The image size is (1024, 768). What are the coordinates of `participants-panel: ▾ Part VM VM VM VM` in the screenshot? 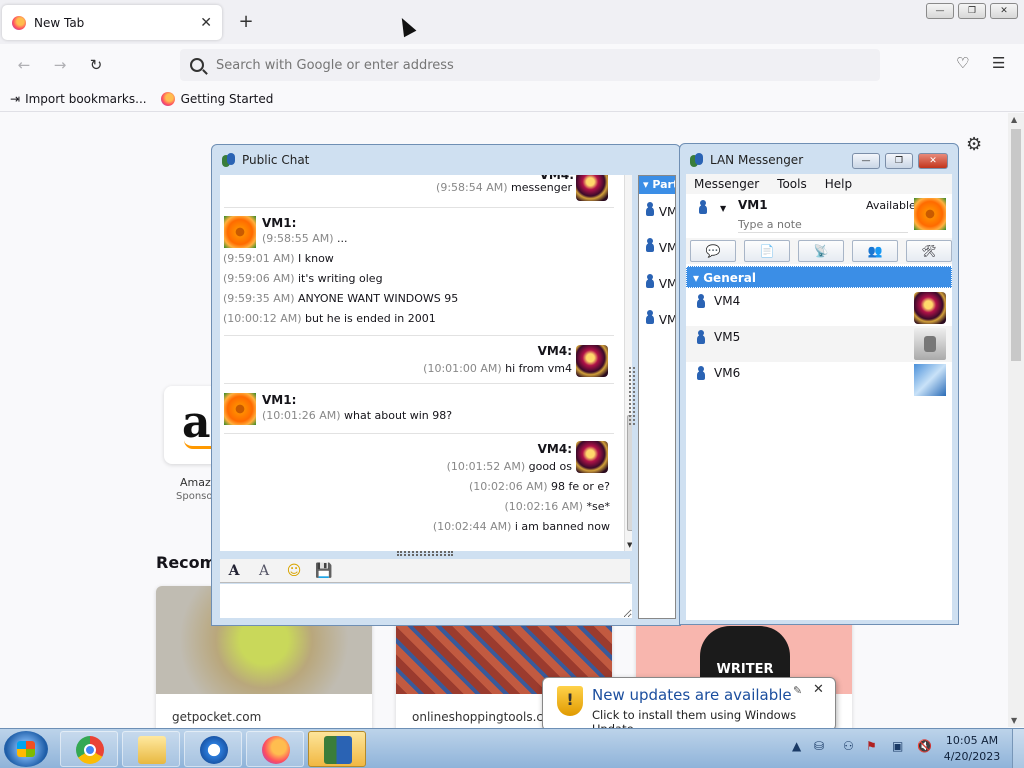 It's located at (657, 397).